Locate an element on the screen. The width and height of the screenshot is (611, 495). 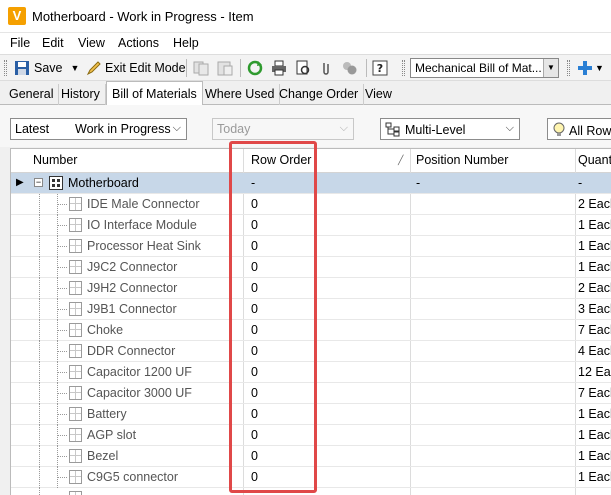
tab-bill-of-materials: Bill of Materials is located at coordinates (154, 93).